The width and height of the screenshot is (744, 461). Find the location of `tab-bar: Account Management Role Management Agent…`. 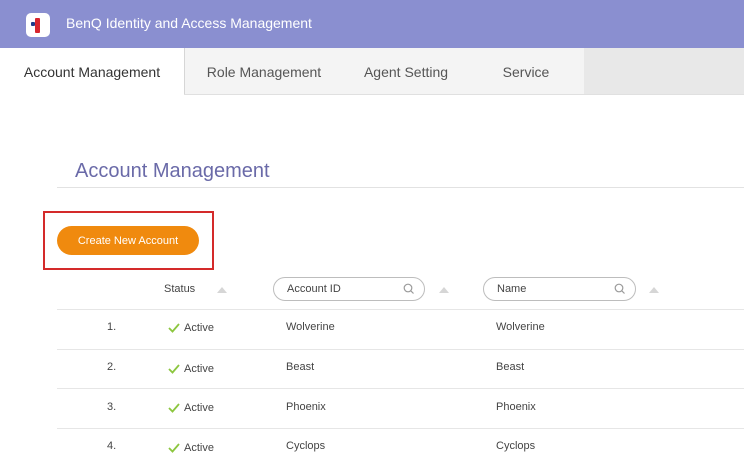

tab-bar: Account Management Role Management Agent… is located at coordinates (372, 71).